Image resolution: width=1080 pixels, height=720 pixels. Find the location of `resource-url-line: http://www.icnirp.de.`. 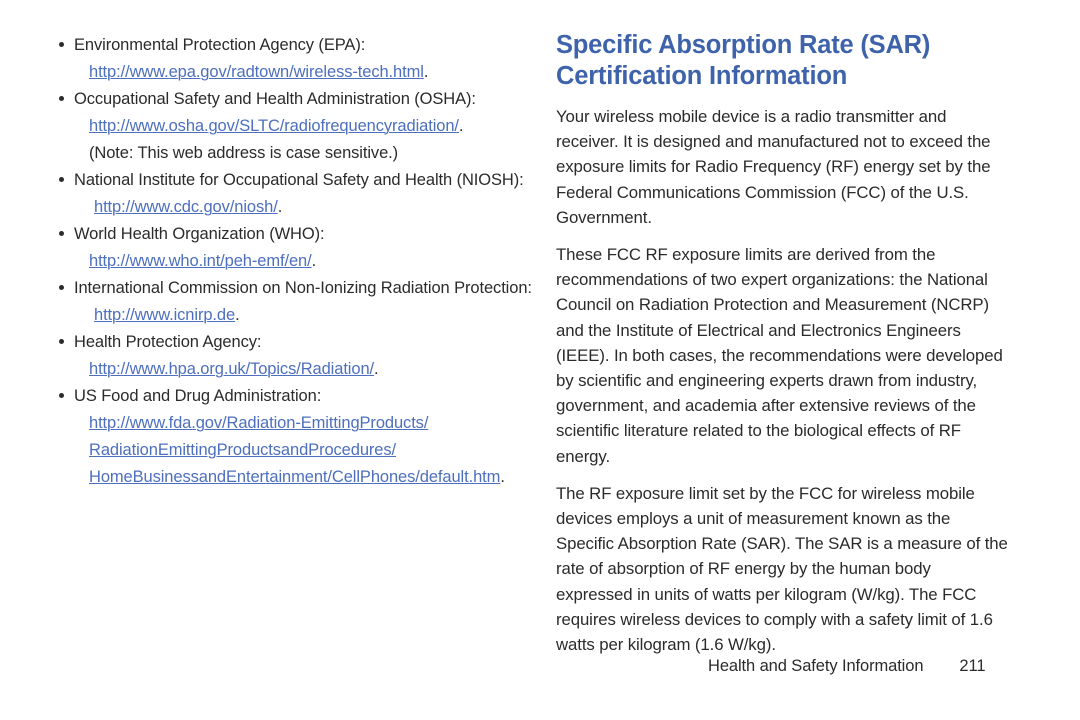

resource-url-line: http://www.icnirp.de. is located at coordinates (296, 315).